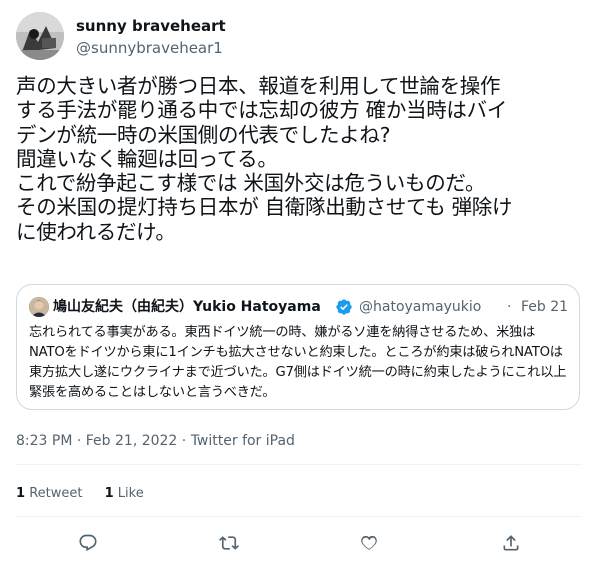 The width and height of the screenshot is (598, 567). I want to click on share-icon, so click(511, 543).